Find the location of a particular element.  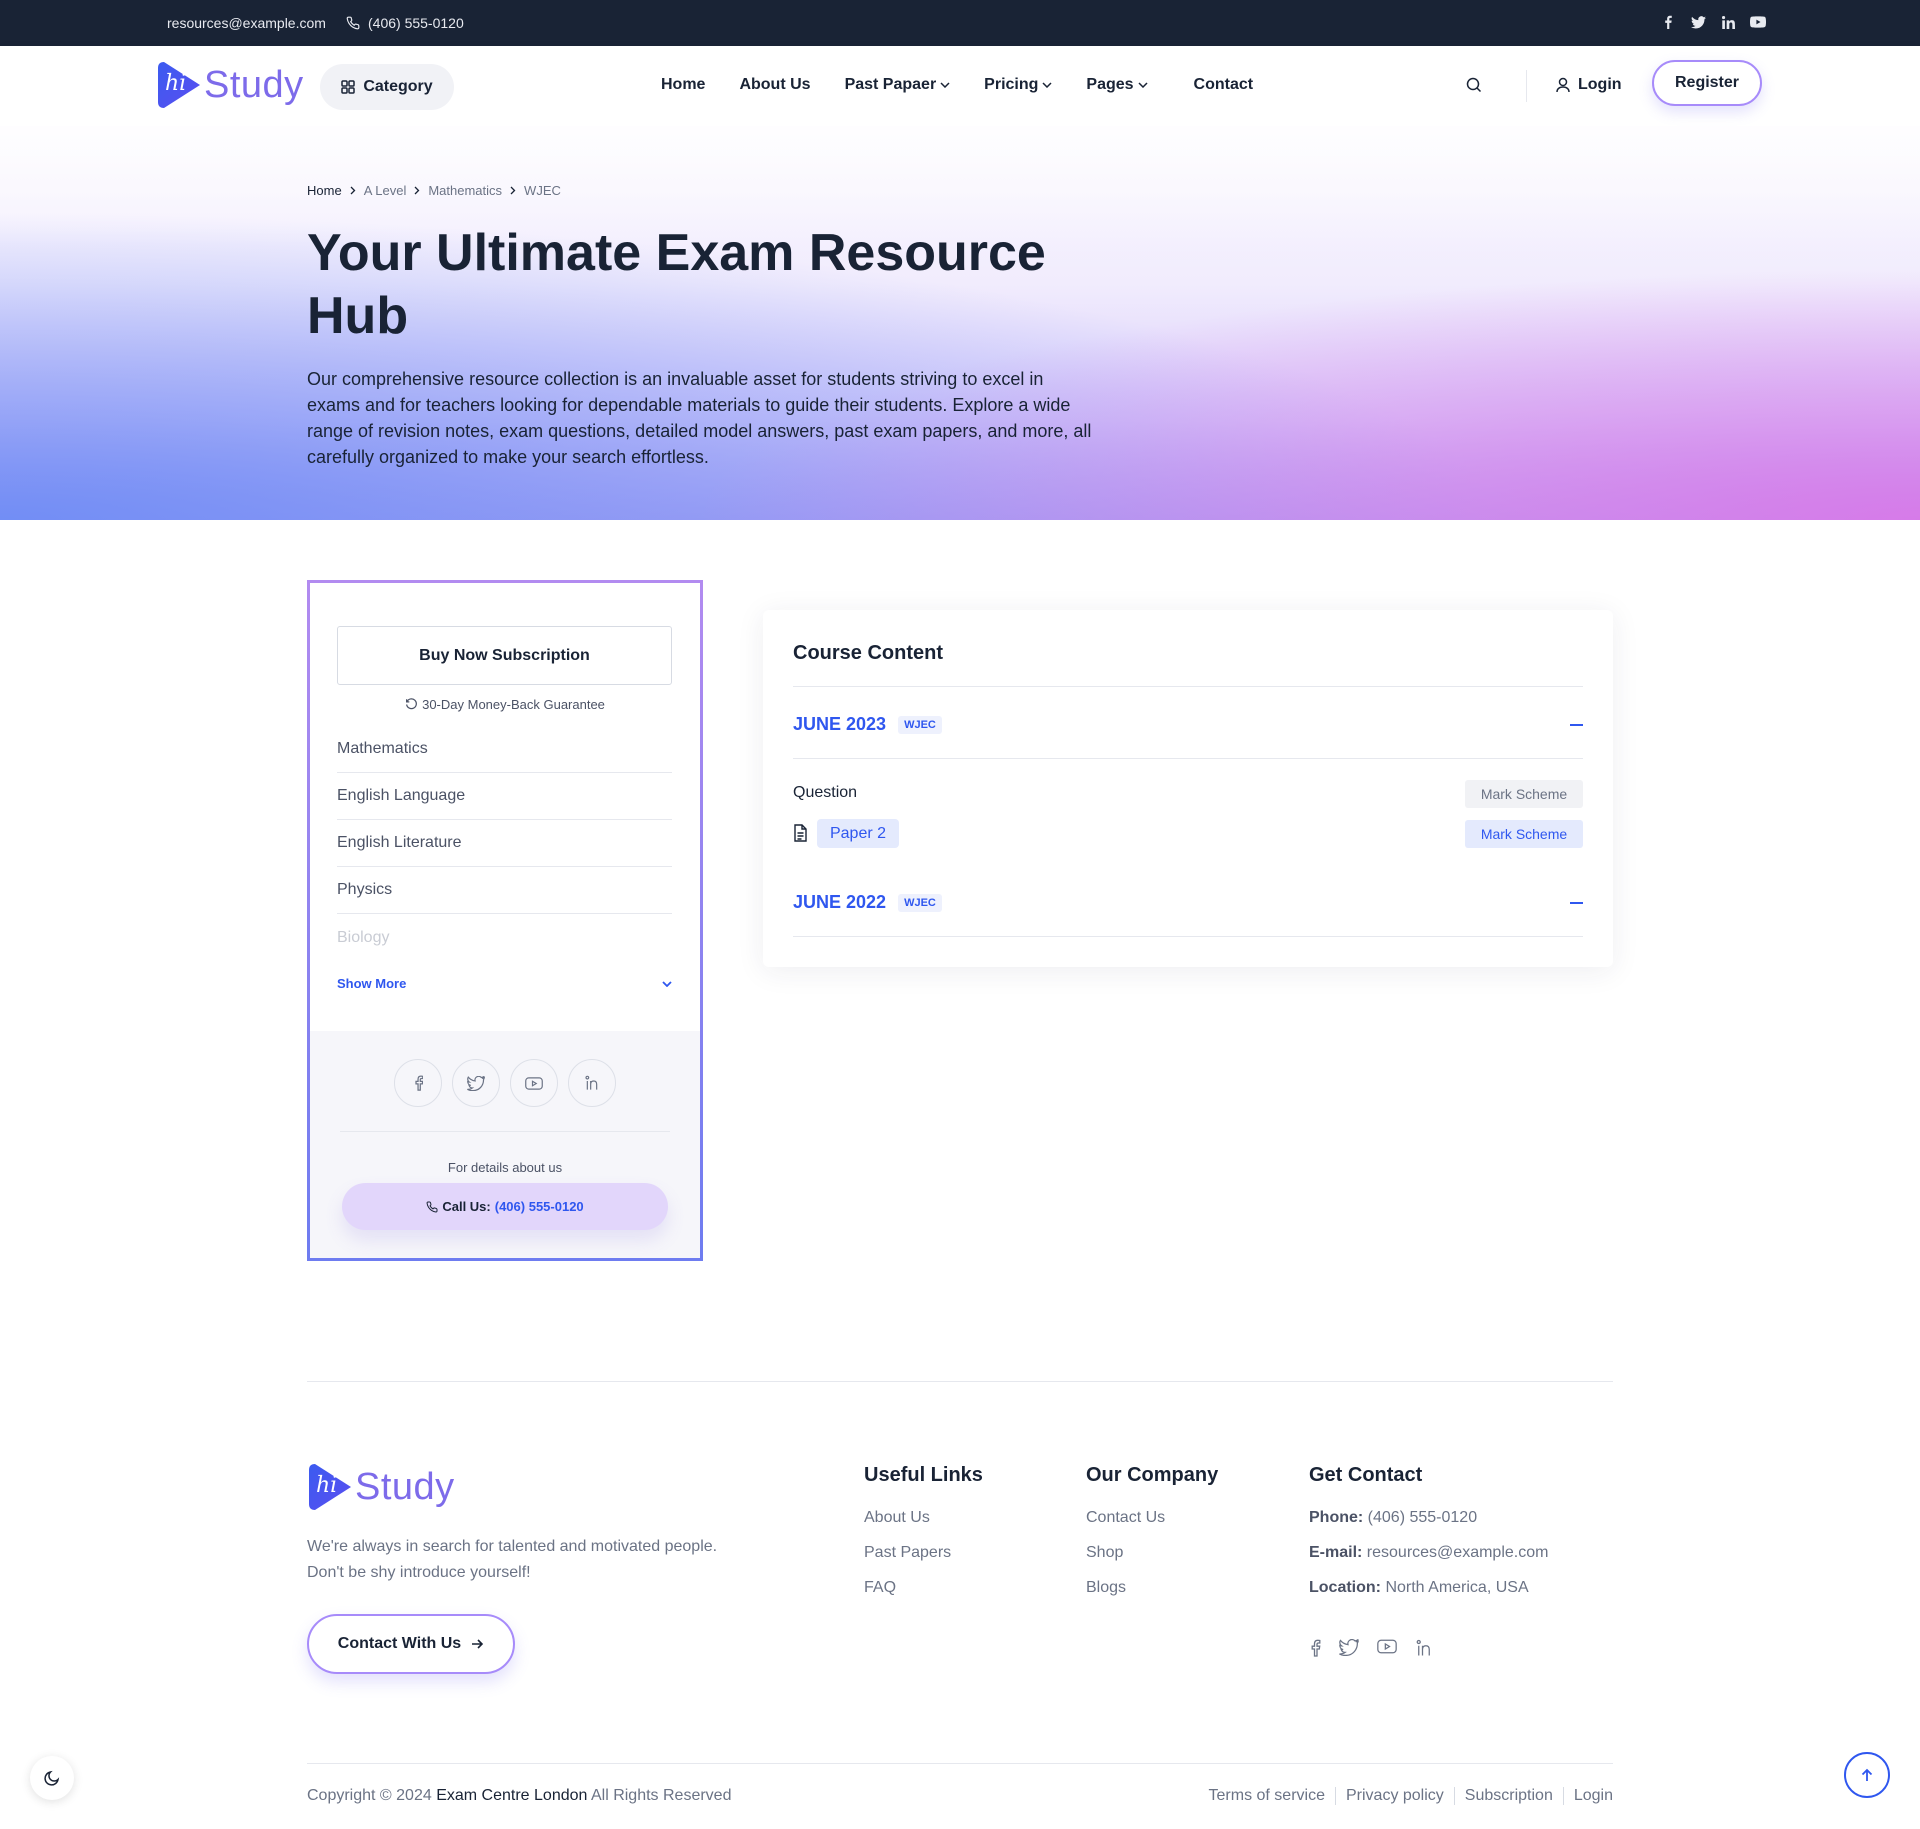

logo-badge: hi is located at coordinates (327, 1485).